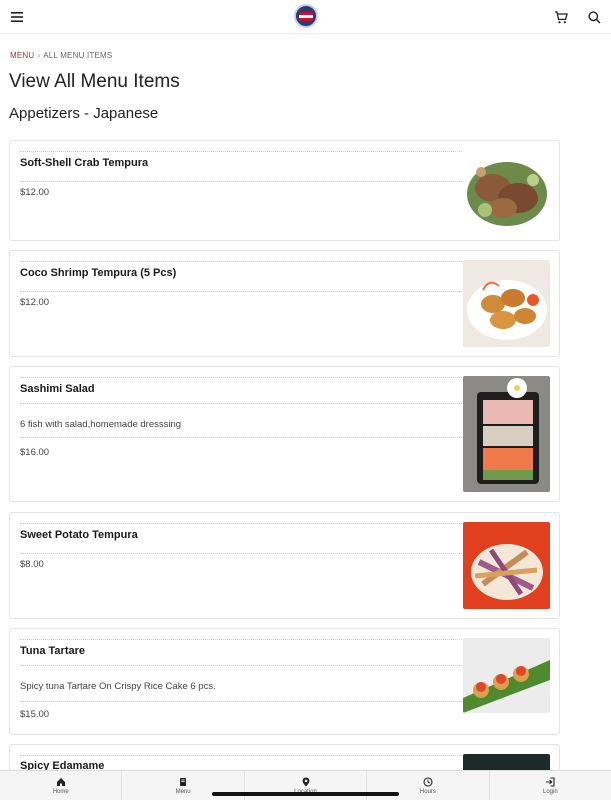 This screenshot has height=800, width=611. I want to click on search-icon, so click(594, 17).